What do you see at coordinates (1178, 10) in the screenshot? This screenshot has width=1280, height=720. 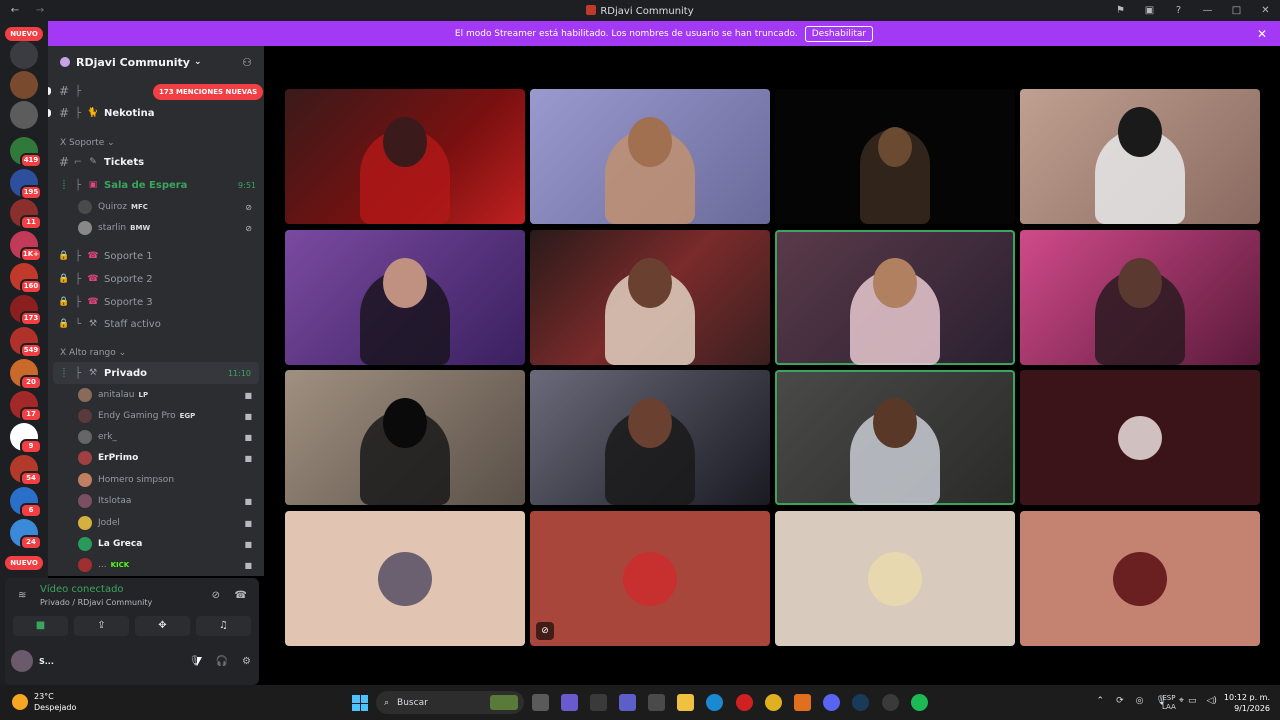 I see `help-icon: ?` at bounding box center [1178, 10].